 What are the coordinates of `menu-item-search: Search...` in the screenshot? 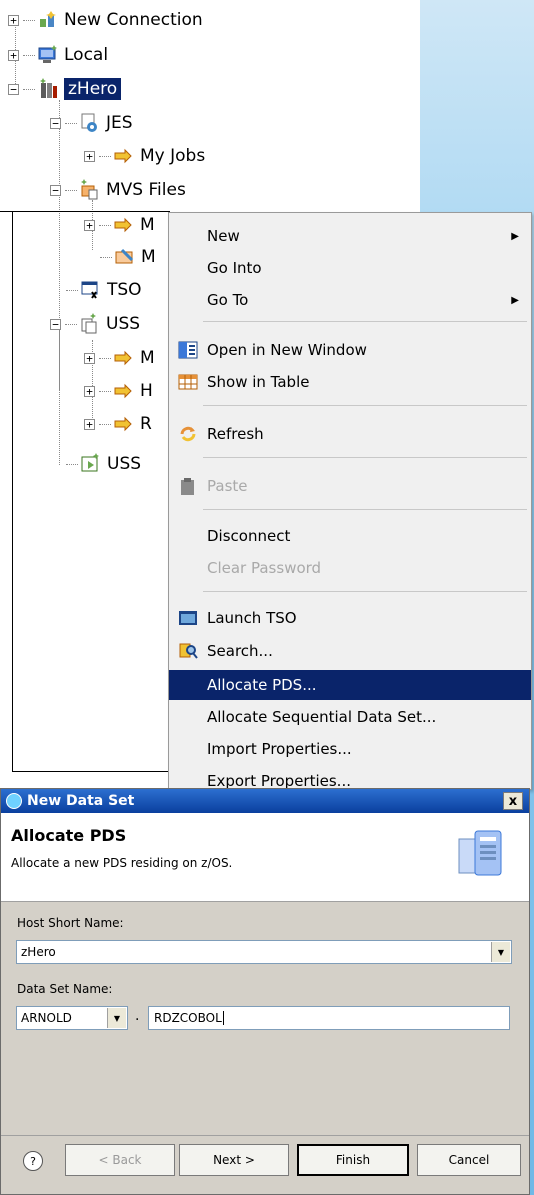 It's located at (350, 651).